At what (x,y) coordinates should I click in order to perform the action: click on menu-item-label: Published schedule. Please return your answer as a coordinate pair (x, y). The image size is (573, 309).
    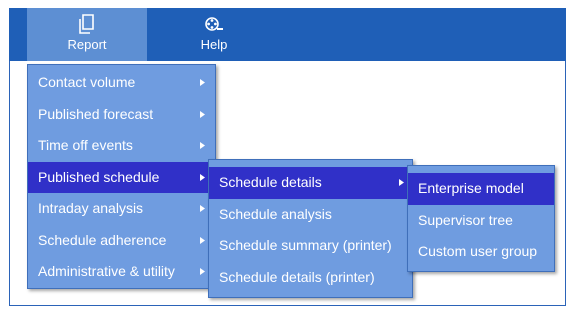
    Looking at the image, I should click on (99, 176).